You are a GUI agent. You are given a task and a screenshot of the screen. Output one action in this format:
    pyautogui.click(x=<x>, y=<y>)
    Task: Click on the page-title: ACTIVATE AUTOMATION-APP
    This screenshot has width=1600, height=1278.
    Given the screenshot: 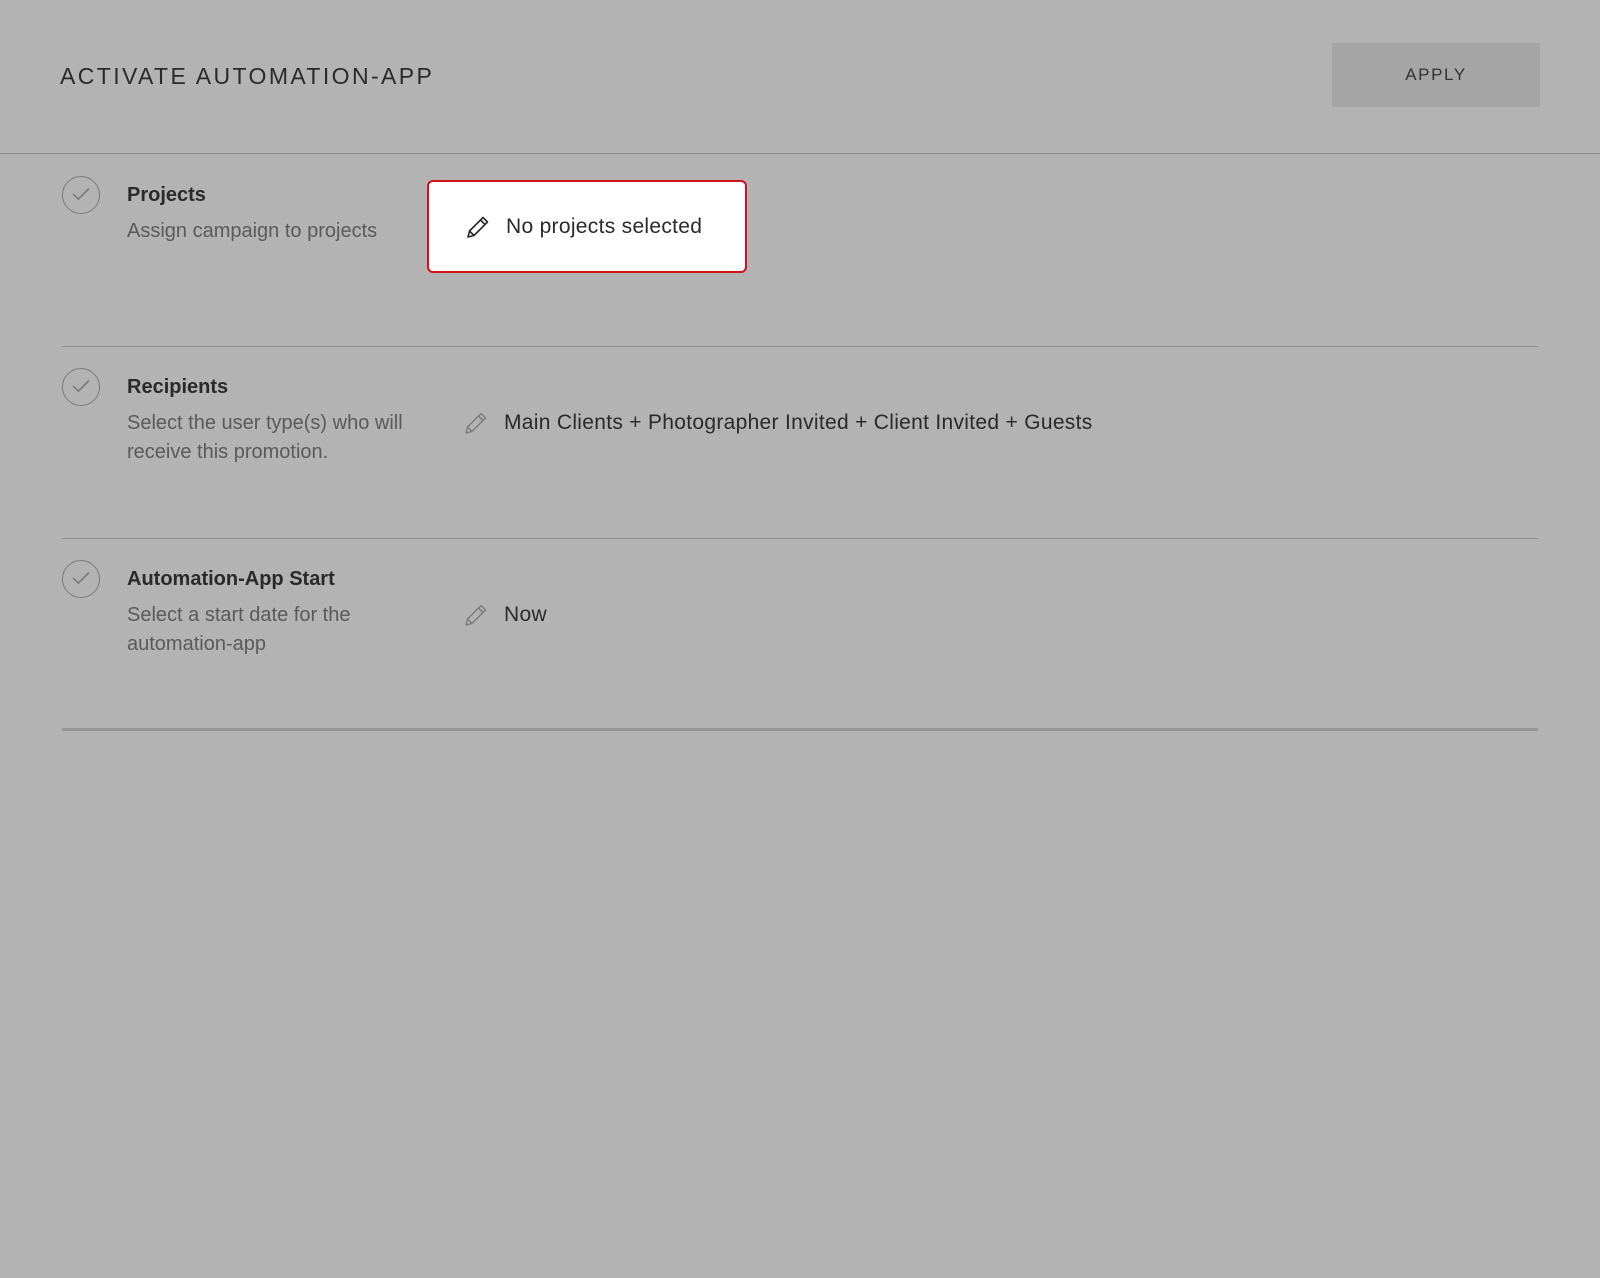 What is the action you would take?
    pyautogui.click(x=247, y=76)
    